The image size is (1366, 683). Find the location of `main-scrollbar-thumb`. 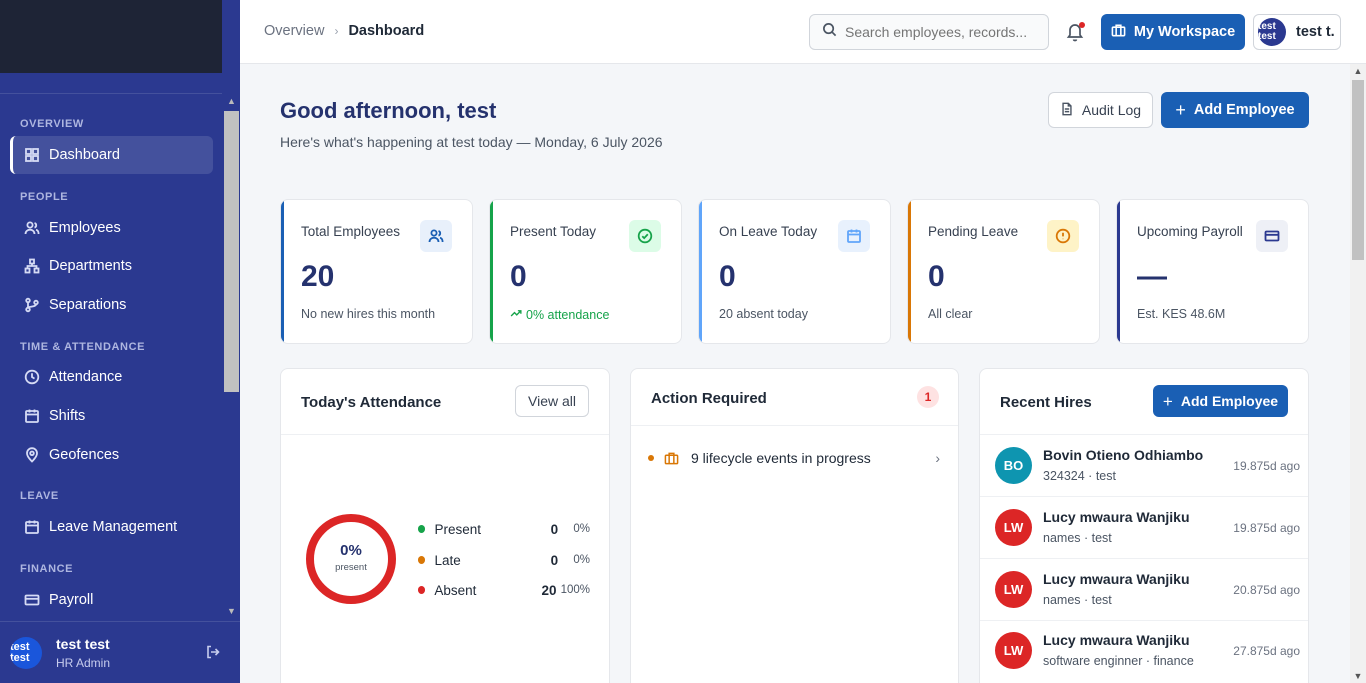

main-scrollbar-thumb is located at coordinates (1358, 170).